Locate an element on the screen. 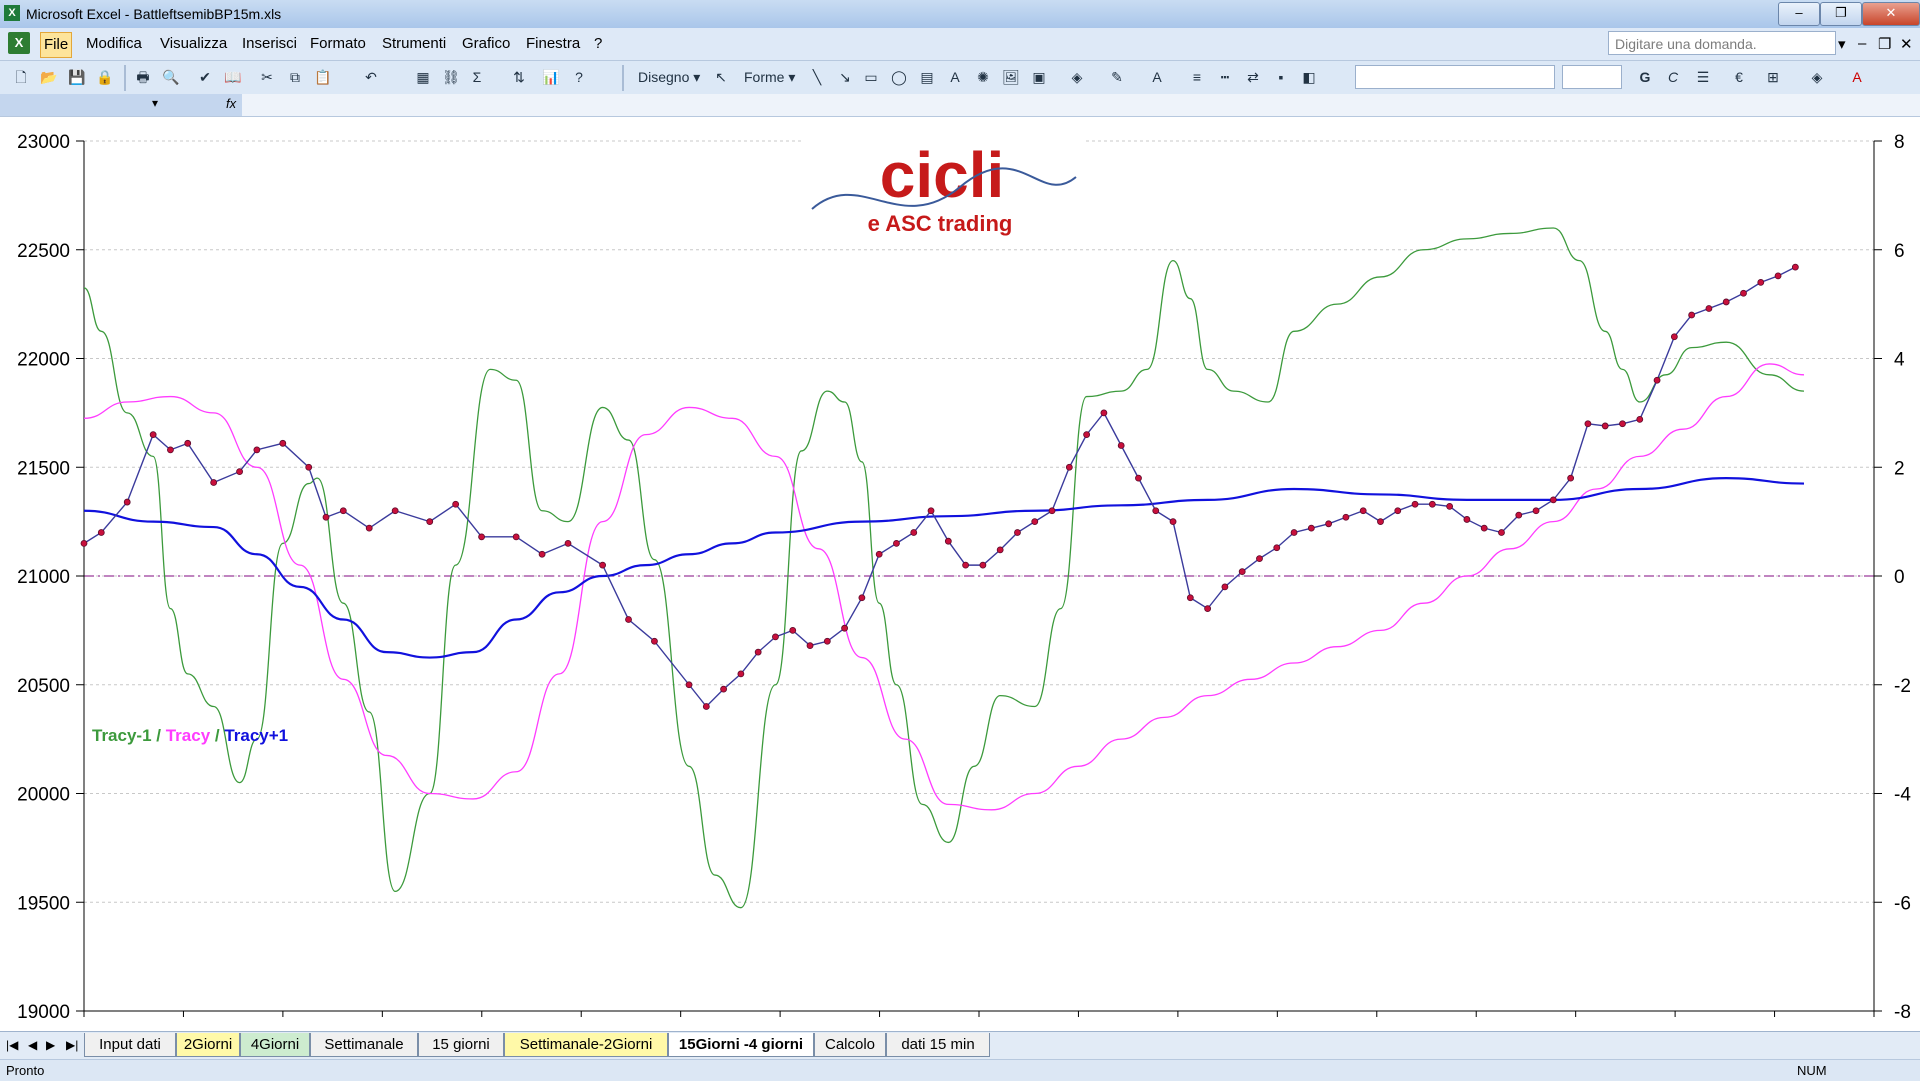 The height and width of the screenshot is (1081, 1920). minimize-button: – is located at coordinates (1799, 14).